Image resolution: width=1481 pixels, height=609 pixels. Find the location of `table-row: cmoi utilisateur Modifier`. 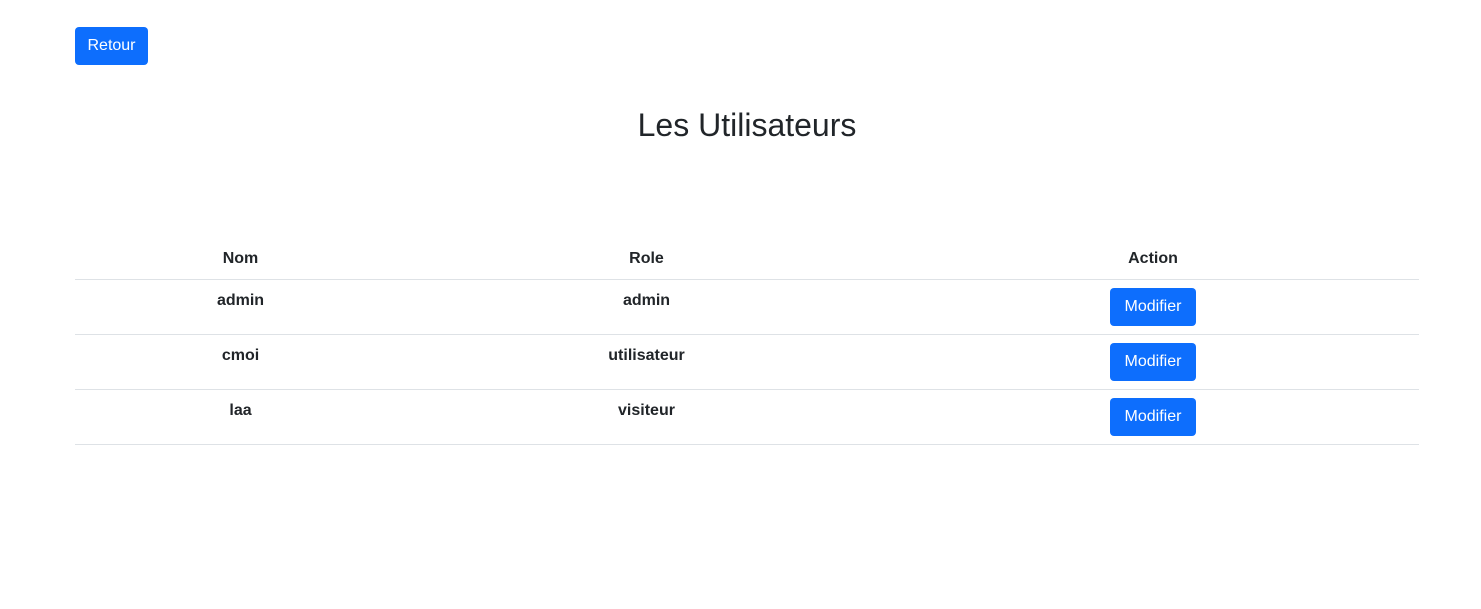

table-row: cmoi utilisateur Modifier is located at coordinates (747, 362).